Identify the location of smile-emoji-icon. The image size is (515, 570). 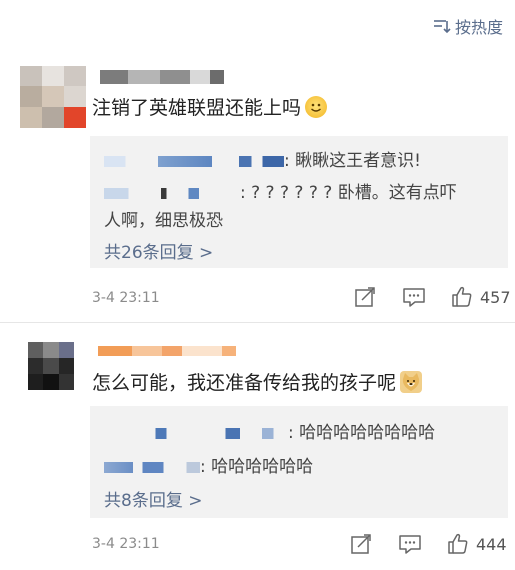
(316, 107).